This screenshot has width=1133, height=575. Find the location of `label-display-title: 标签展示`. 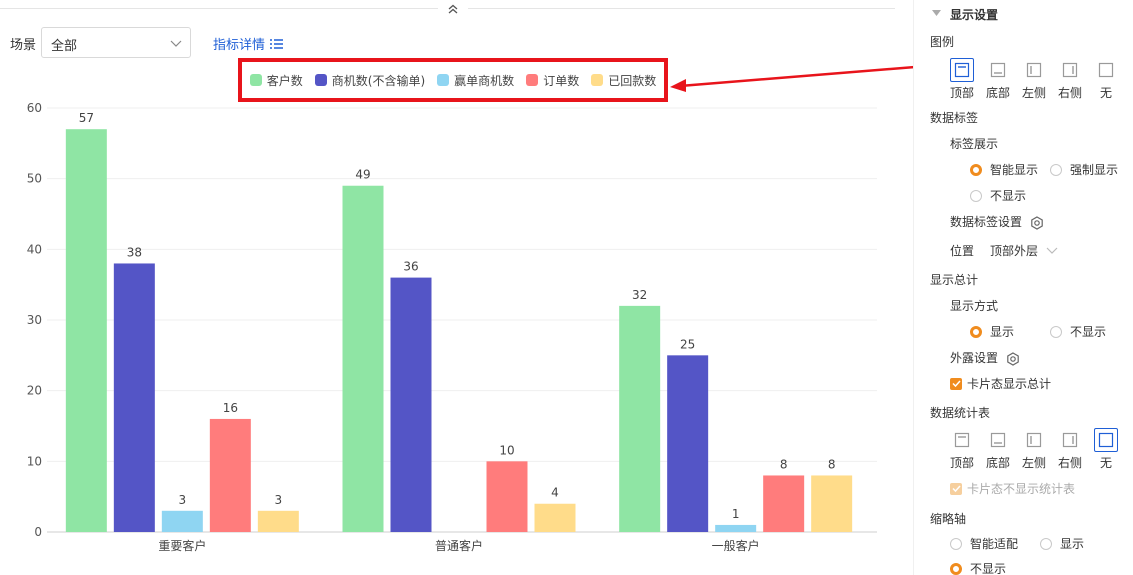

label-display-title: 标签展示 is located at coordinates (974, 144).